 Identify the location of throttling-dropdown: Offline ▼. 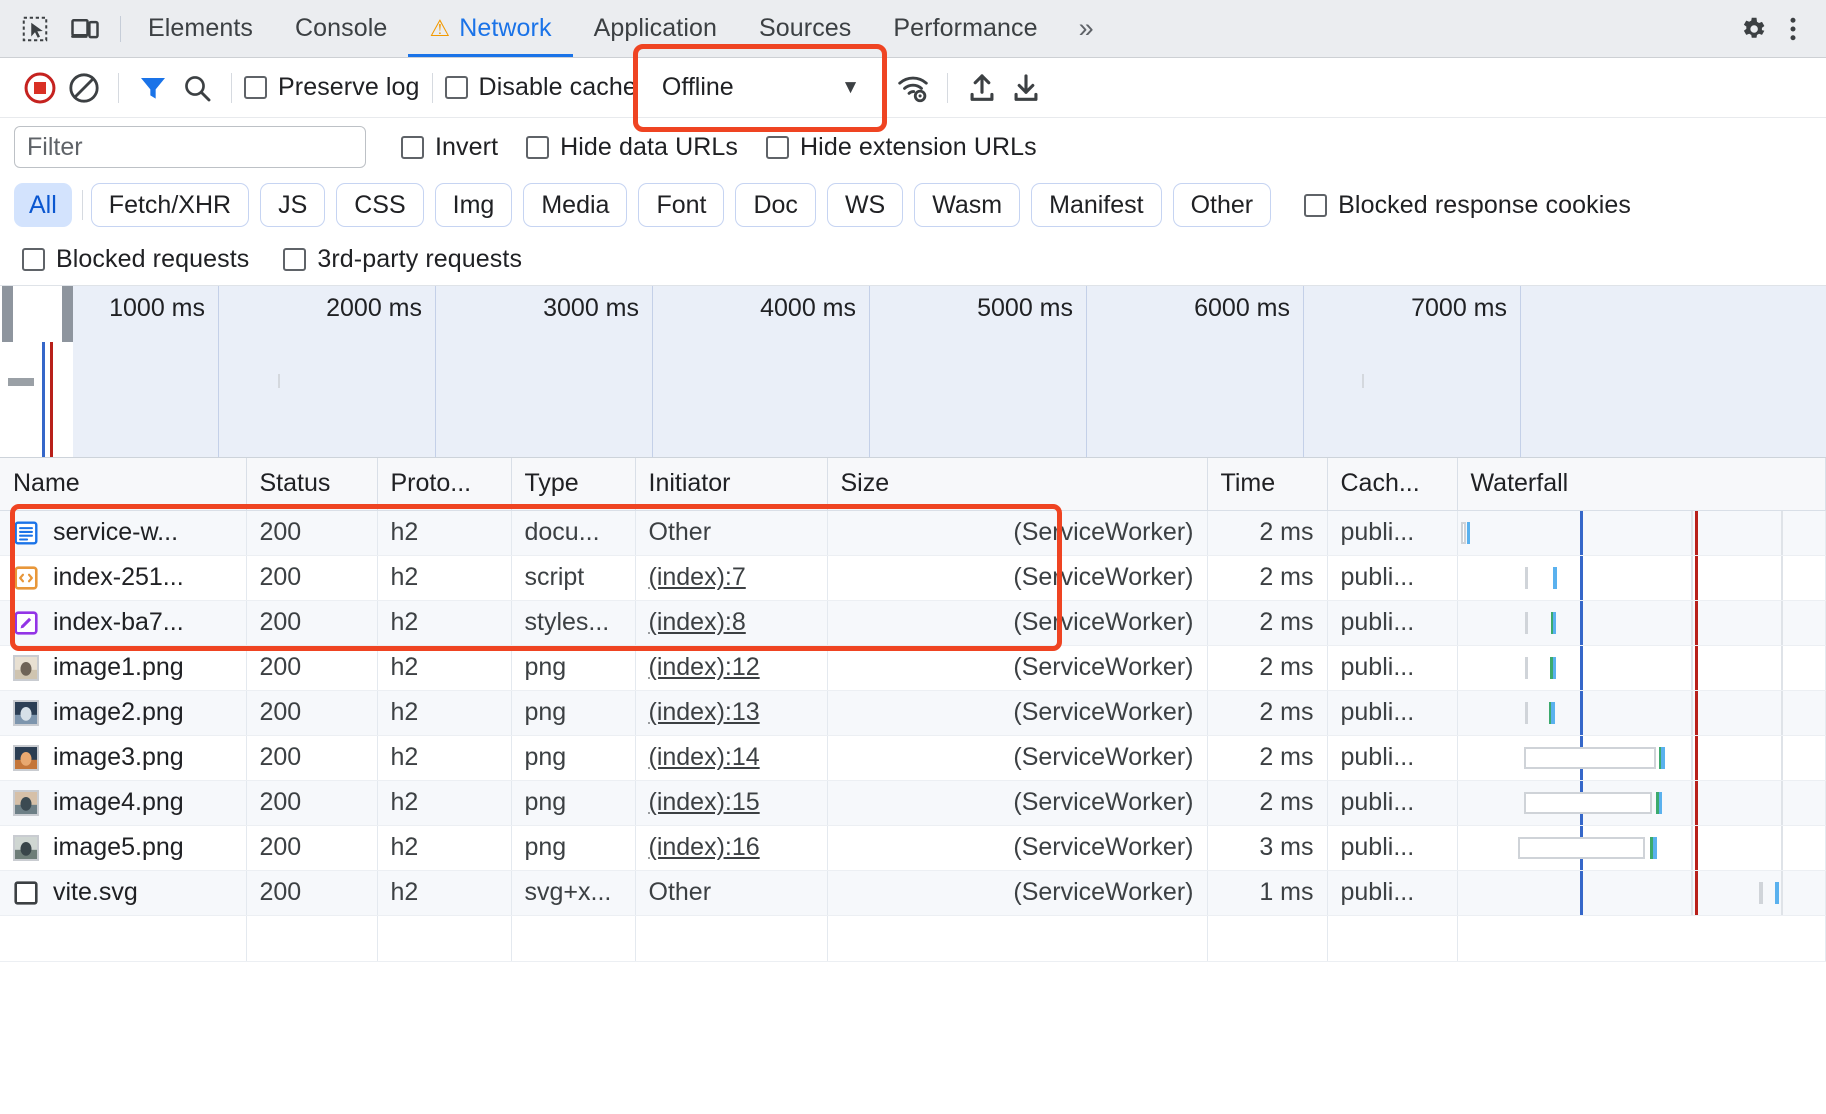
(758, 87).